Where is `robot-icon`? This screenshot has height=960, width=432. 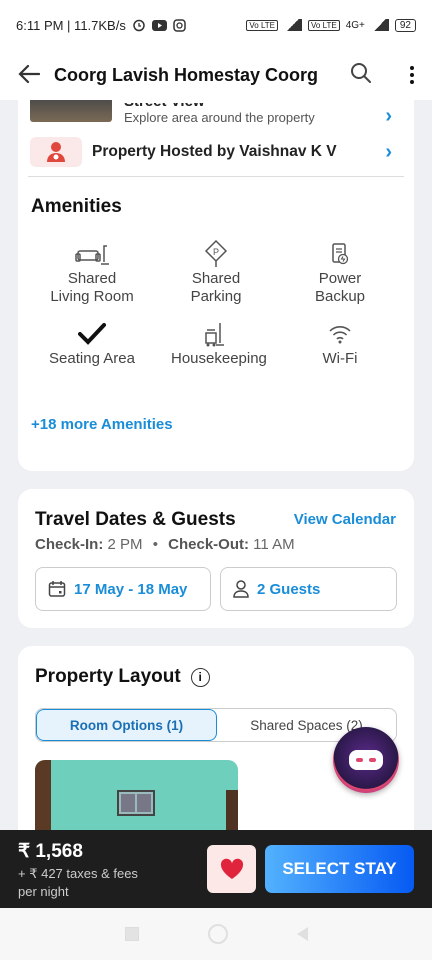 robot-icon is located at coordinates (366, 760).